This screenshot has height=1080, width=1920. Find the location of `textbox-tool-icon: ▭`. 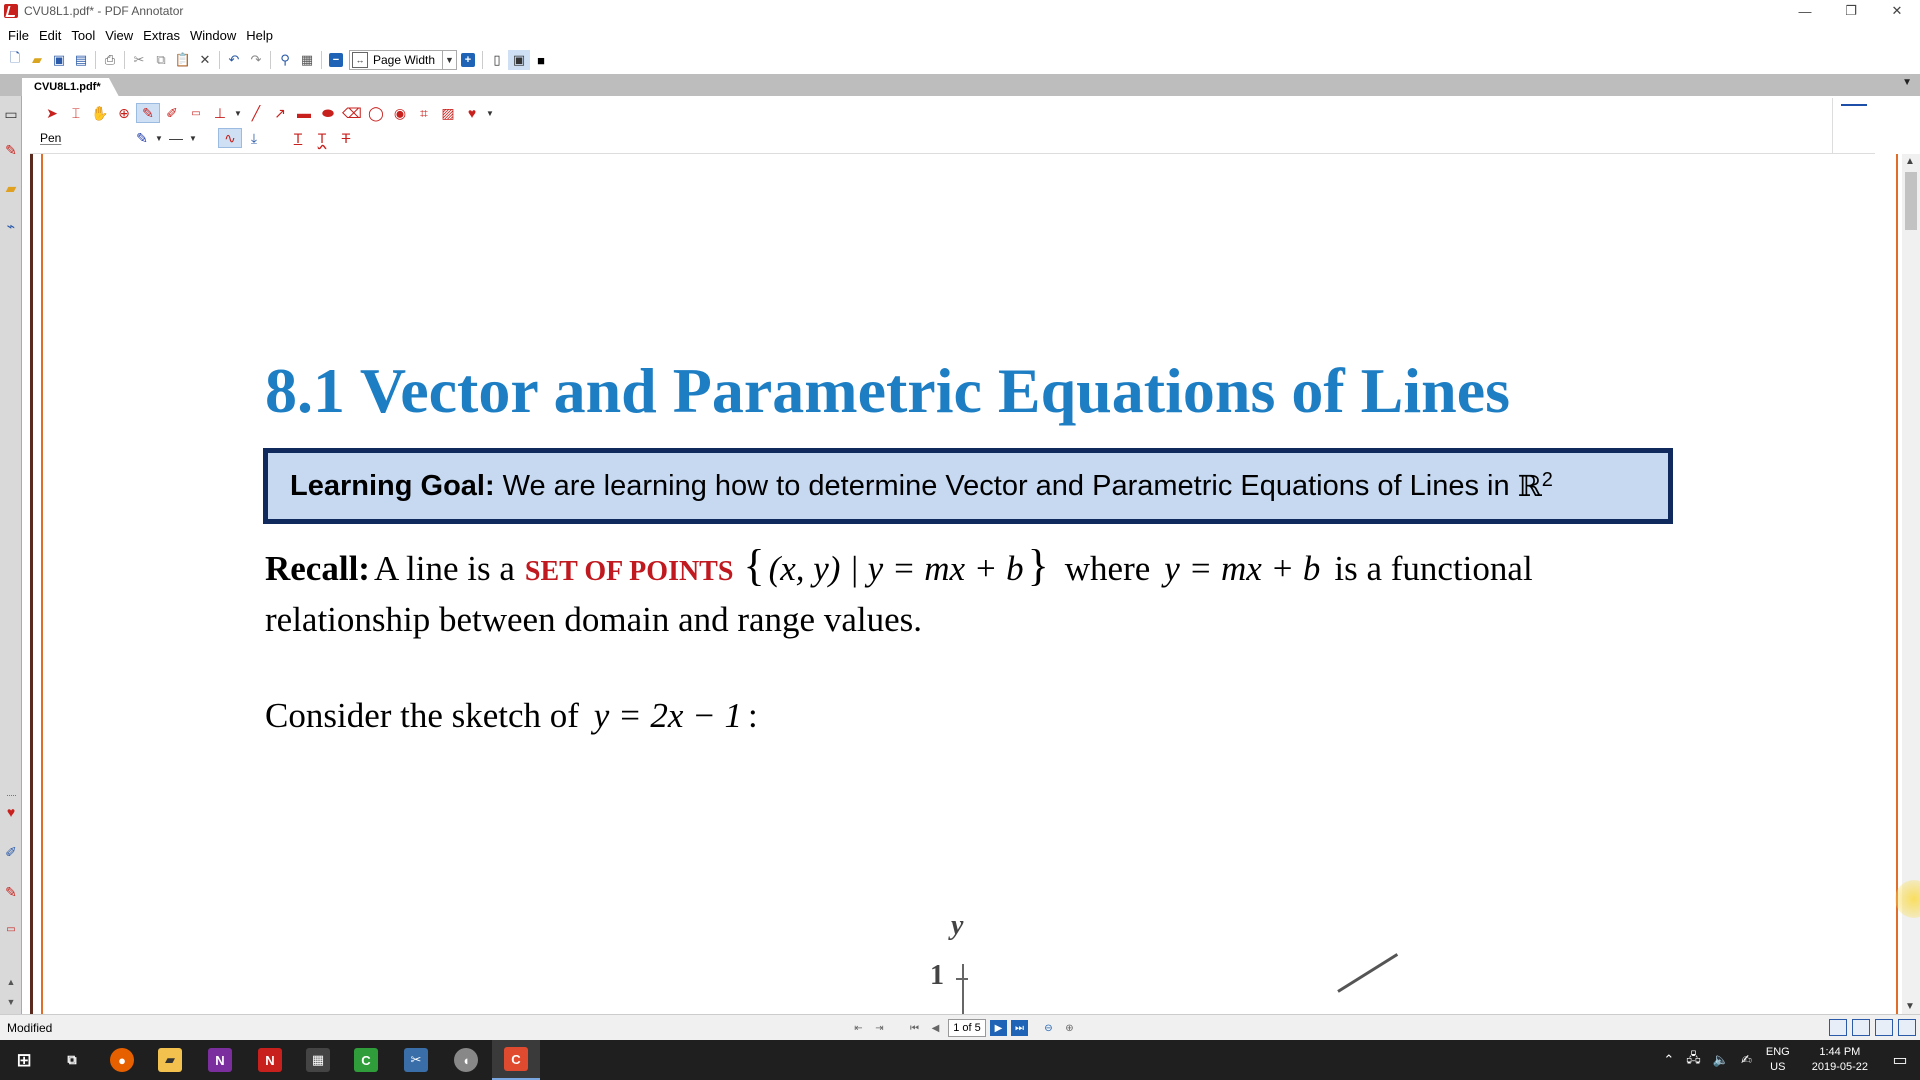

textbox-tool-icon: ▭ is located at coordinates (196, 113).